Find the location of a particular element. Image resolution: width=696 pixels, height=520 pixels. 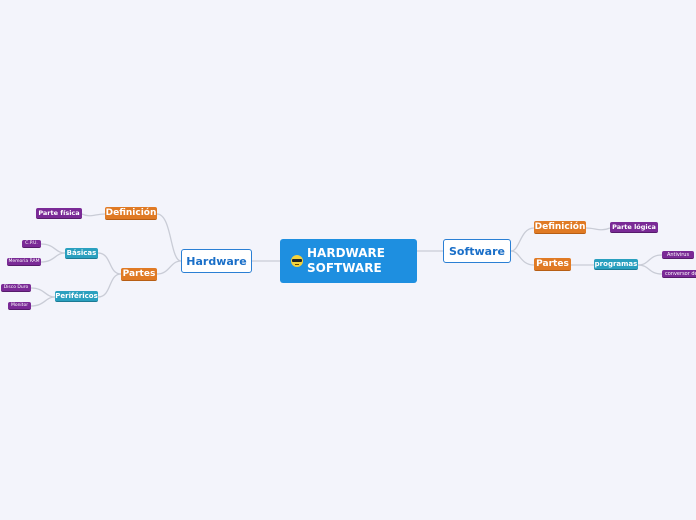

hw-basicas-label: Básicas is located at coordinates (81, 253).